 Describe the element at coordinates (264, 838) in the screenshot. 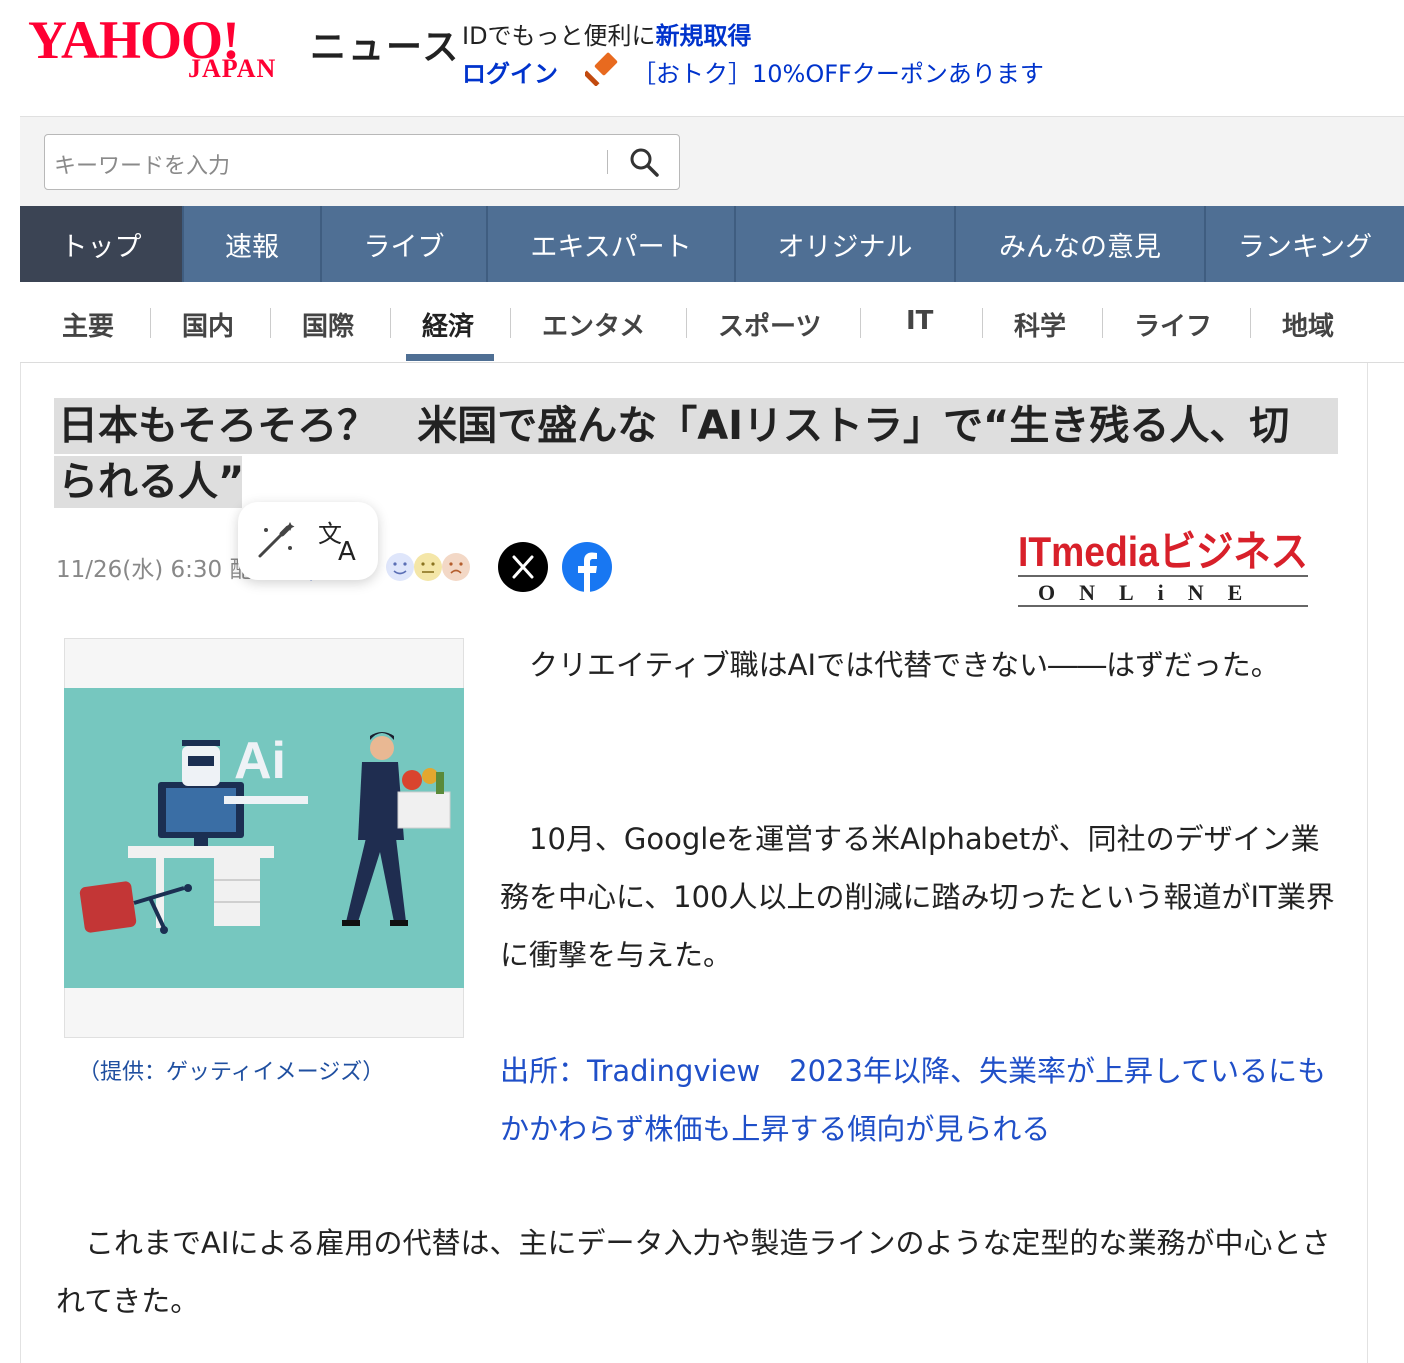

I see `article-image: Ai` at that location.